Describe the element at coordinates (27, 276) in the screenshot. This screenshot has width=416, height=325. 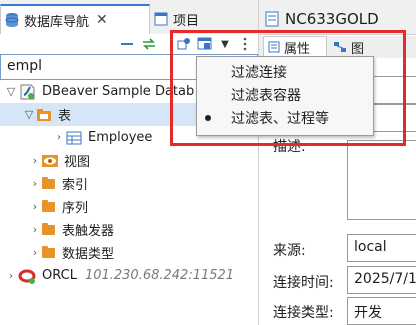
I see `oracle-db-icon` at that location.